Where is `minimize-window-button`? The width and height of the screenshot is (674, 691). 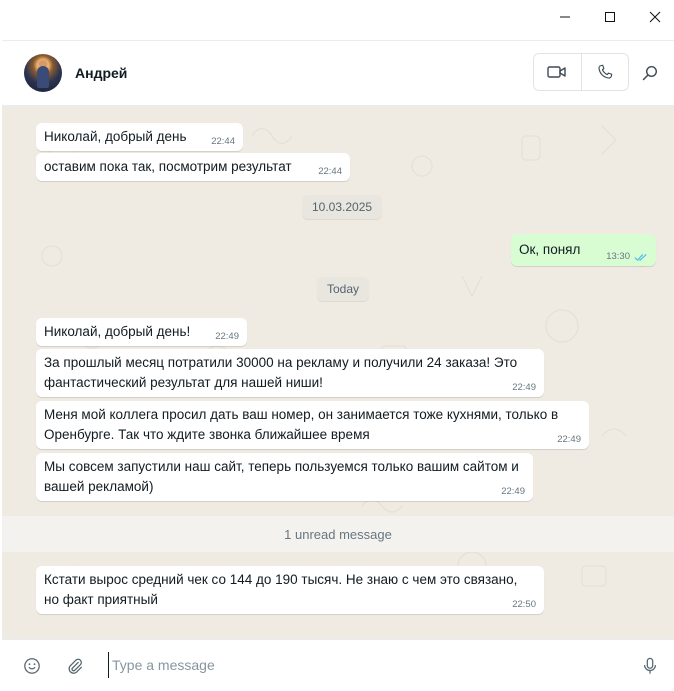 minimize-window-button is located at coordinates (565, 17).